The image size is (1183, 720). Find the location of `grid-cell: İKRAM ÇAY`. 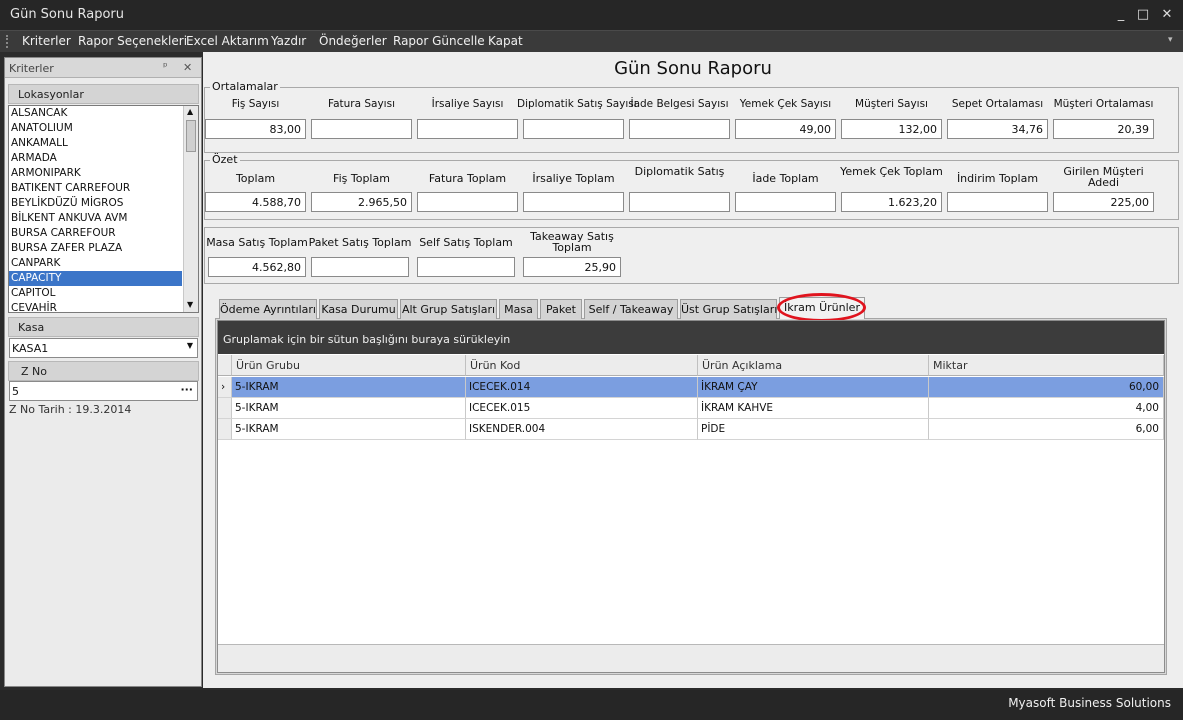

grid-cell: İKRAM ÇAY is located at coordinates (813, 387).